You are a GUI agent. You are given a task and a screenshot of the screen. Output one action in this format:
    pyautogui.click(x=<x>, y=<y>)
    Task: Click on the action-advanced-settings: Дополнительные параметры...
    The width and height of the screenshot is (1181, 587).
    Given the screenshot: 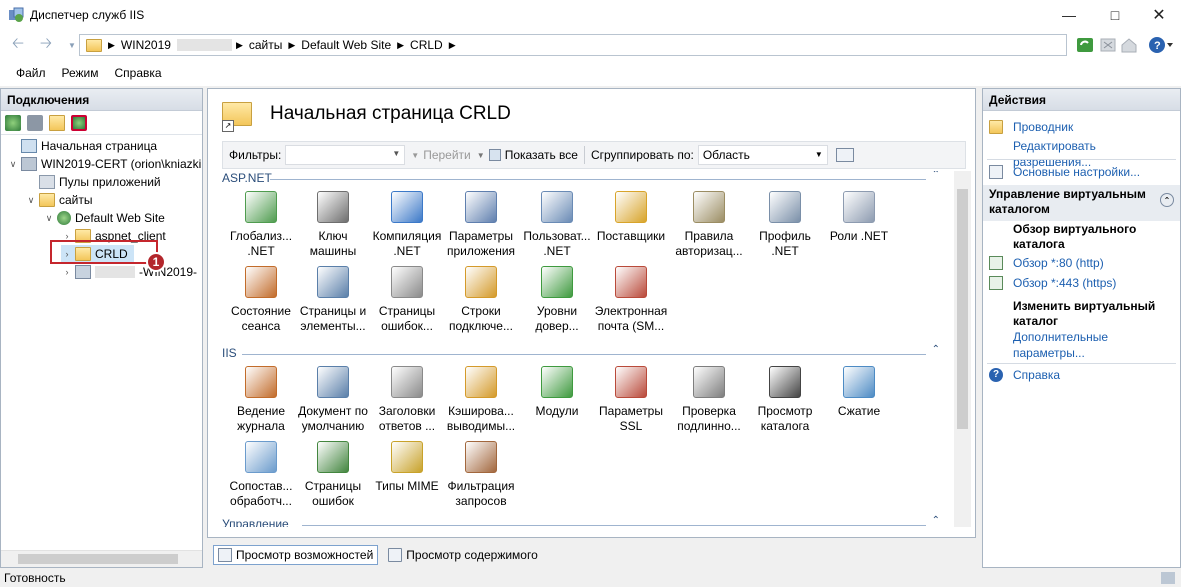 What is the action you would take?
    pyautogui.click(x=1093, y=345)
    